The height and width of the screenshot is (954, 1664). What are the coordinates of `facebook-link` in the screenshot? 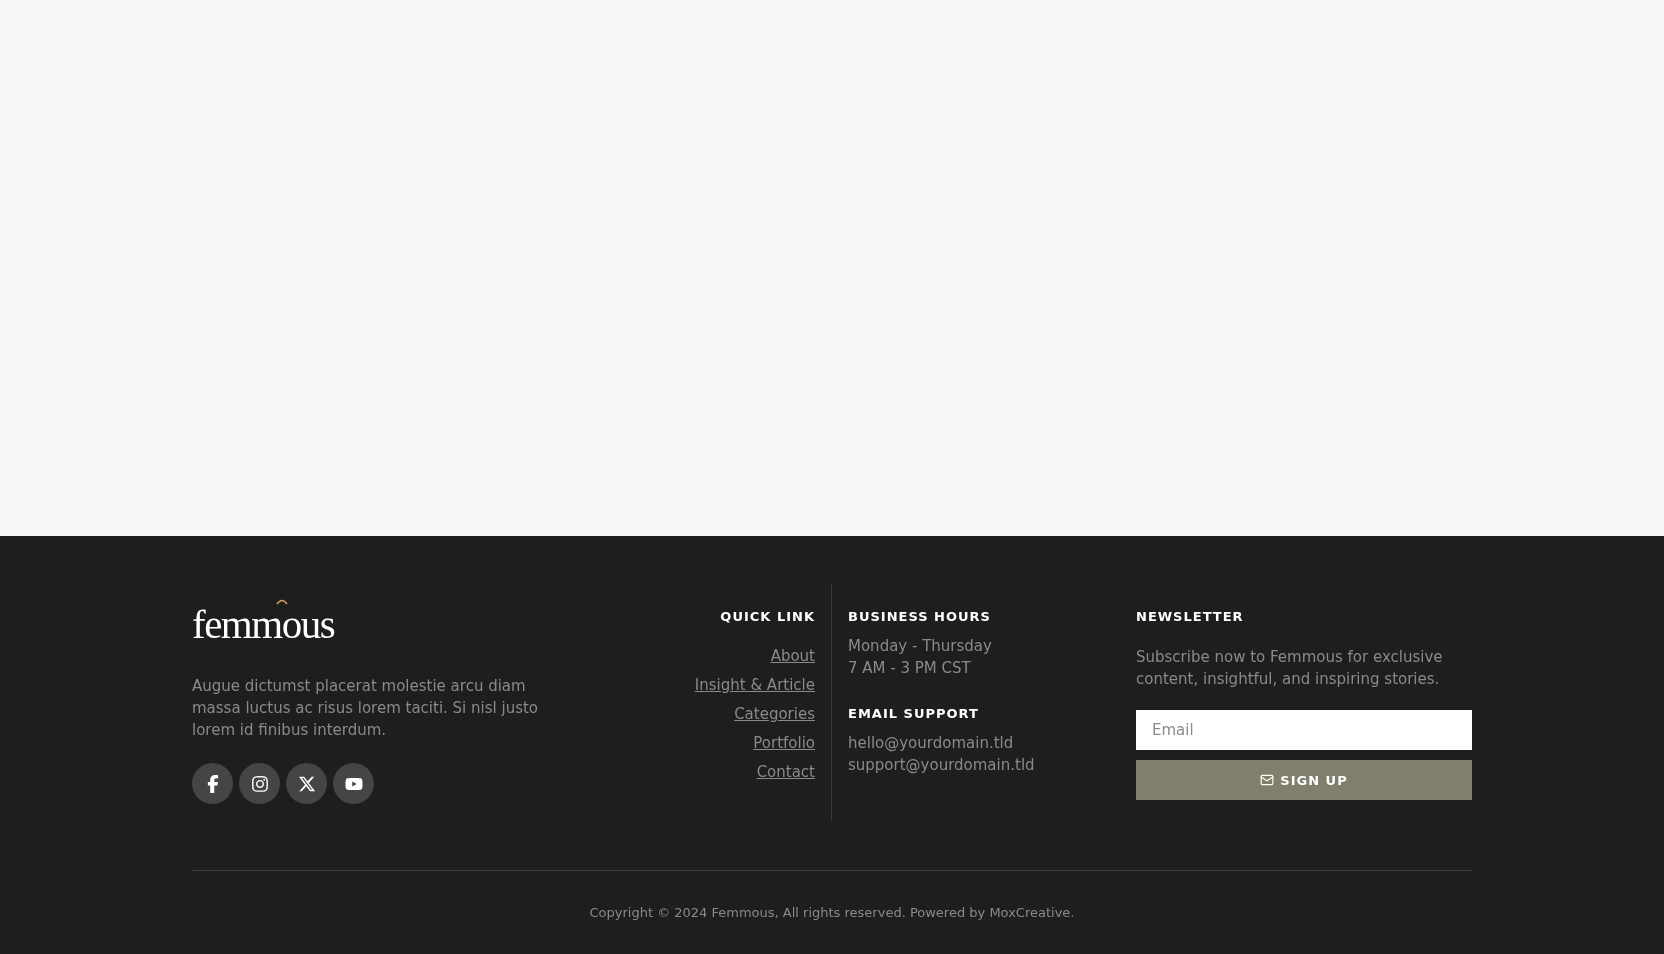 It's located at (212, 783).